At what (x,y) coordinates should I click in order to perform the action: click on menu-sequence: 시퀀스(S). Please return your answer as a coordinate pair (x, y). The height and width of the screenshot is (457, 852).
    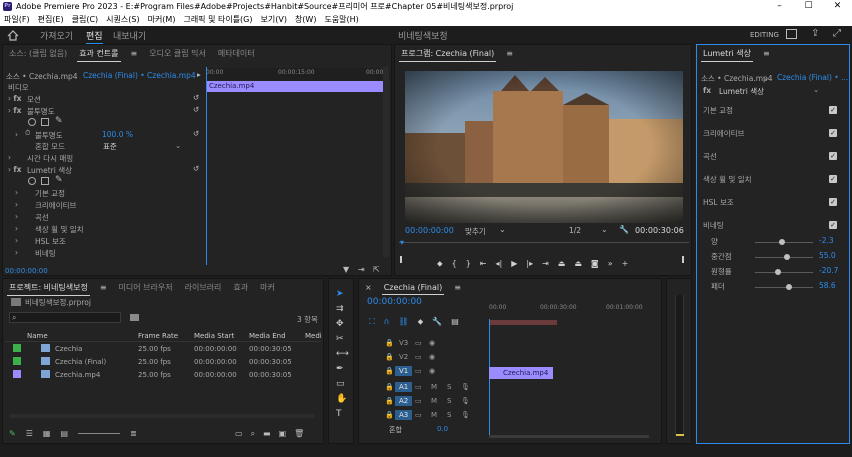
    Looking at the image, I should click on (122, 19).